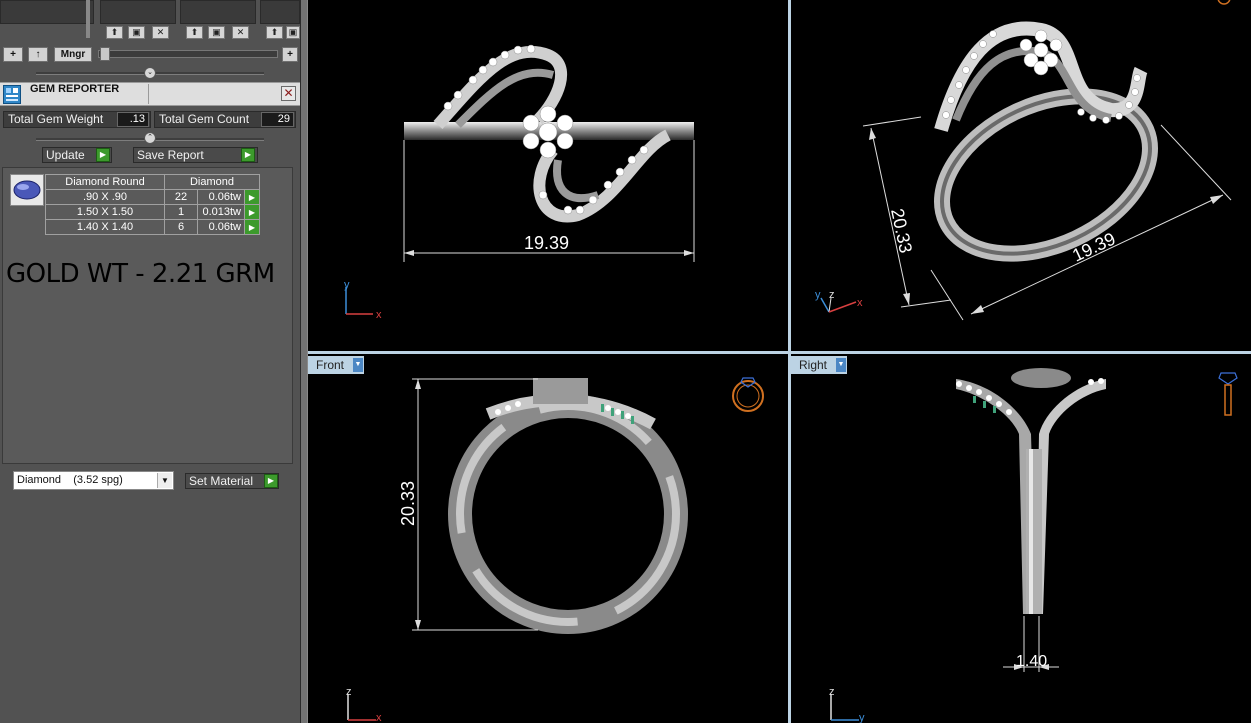 The height and width of the screenshot is (723, 1251). Describe the element at coordinates (290, 54) in the screenshot. I see `add-right-button: +` at that location.